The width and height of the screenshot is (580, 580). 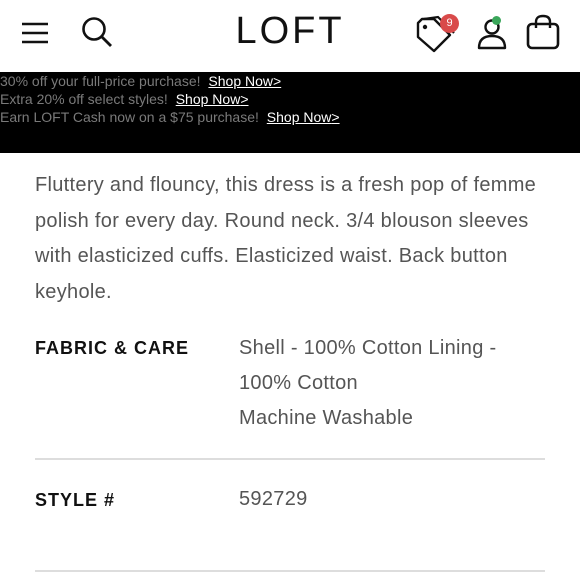 I want to click on promo-text: 30% off your full-price purchase!, so click(x=100, y=81).